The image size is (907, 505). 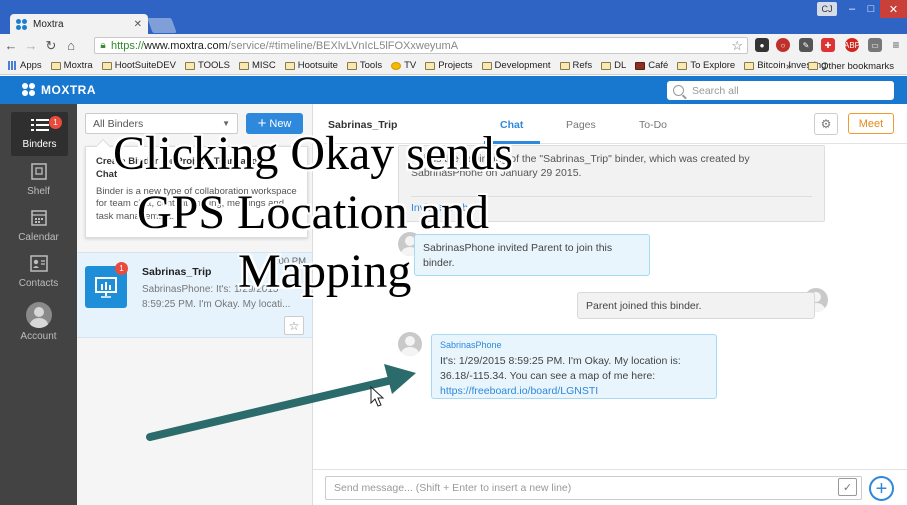 I want to click on browser-tab: Moxtra ✕, so click(x=79, y=24).